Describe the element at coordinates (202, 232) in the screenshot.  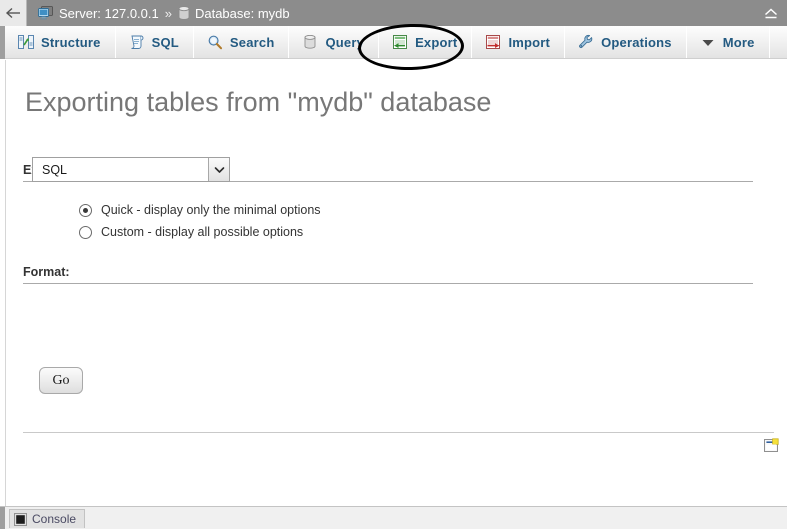
I see `radio-custom-label: Custom - display all possible options` at that location.